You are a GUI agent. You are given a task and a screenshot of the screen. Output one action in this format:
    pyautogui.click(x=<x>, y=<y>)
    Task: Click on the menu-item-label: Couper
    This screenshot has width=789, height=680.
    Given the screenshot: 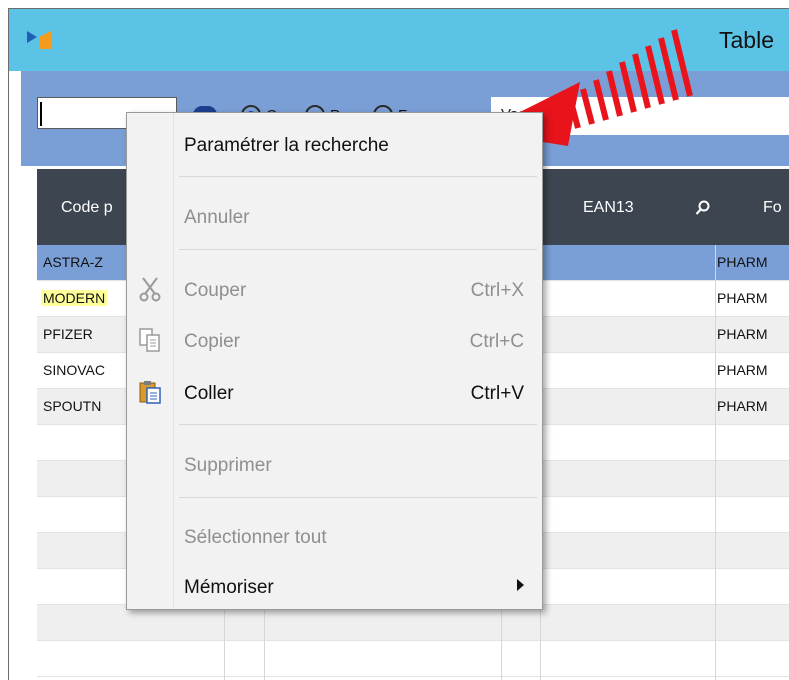 What is the action you would take?
    pyautogui.click(x=215, y=290)
    